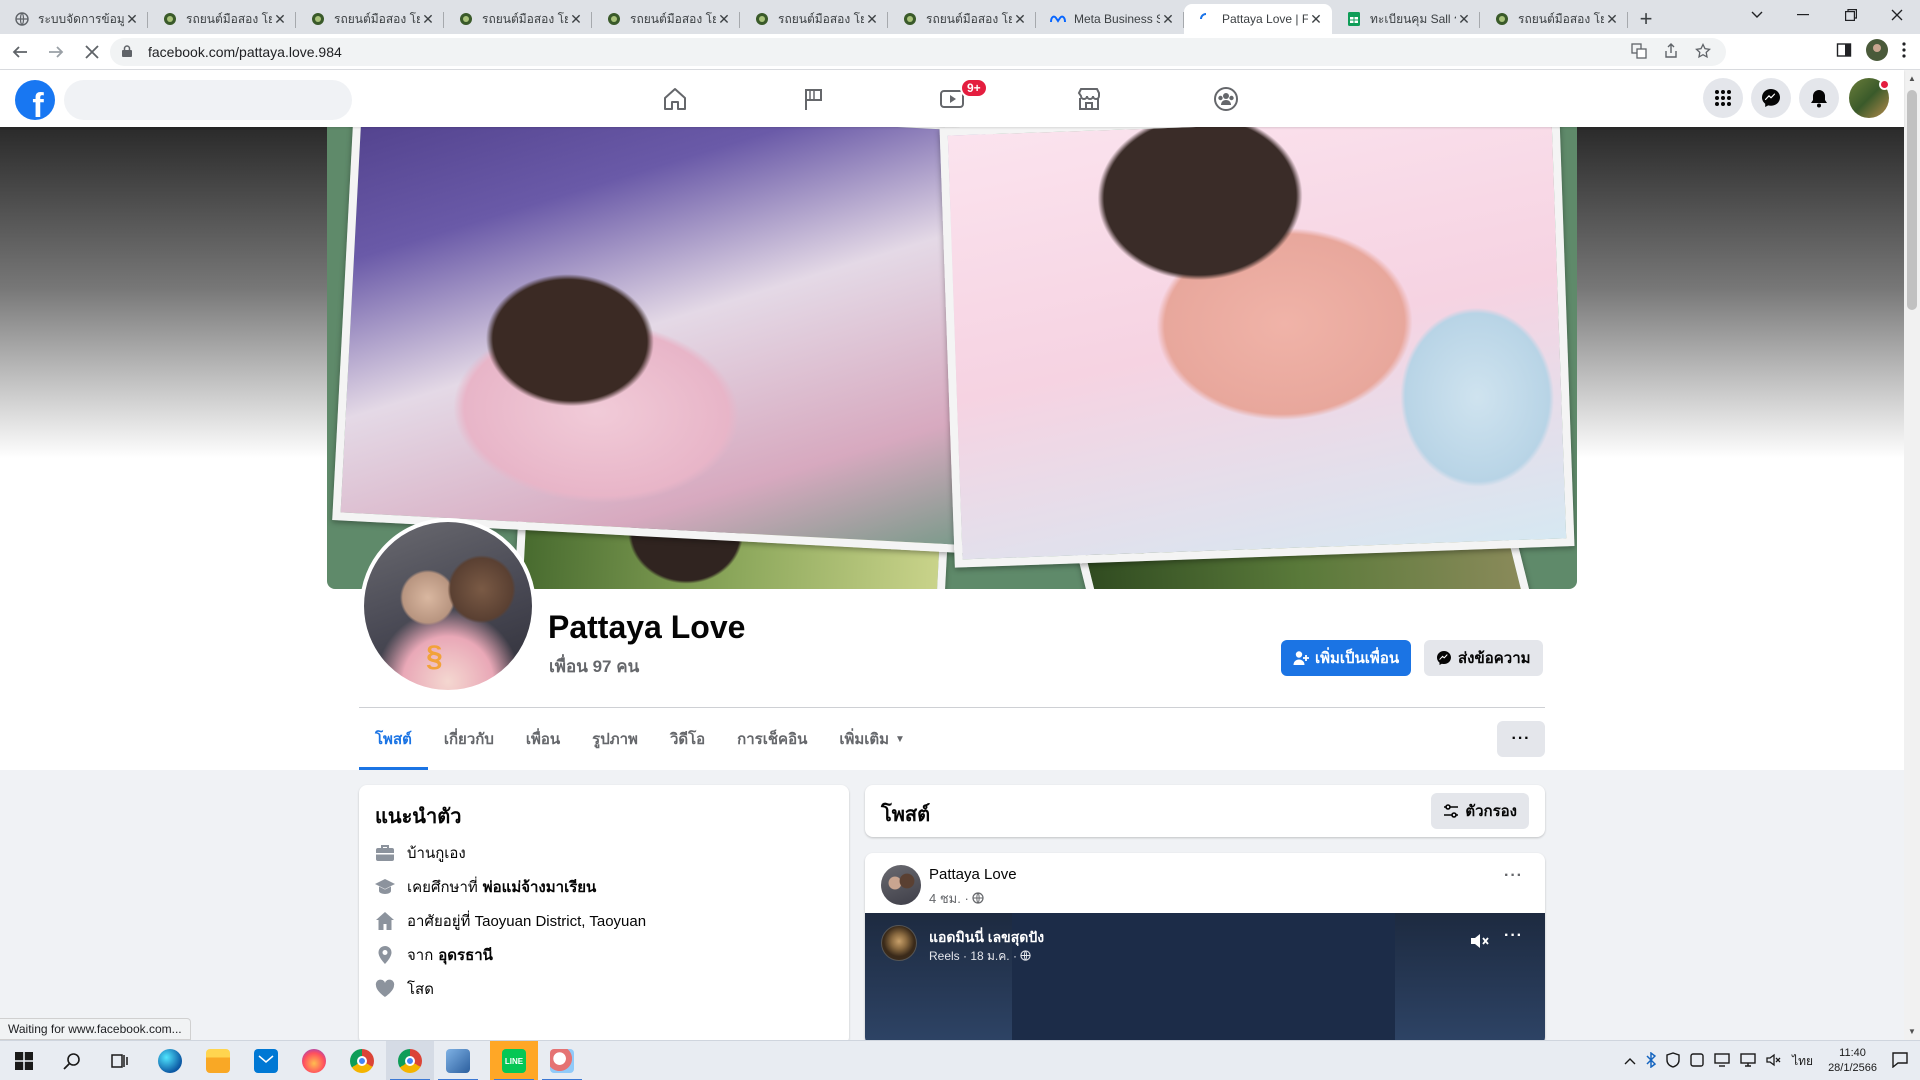 The image size is (1920, 1080). Describe the element at coordinates (469, 739) in the screenshot. I see `tab-about: เกี่ยวกับ` at that location.